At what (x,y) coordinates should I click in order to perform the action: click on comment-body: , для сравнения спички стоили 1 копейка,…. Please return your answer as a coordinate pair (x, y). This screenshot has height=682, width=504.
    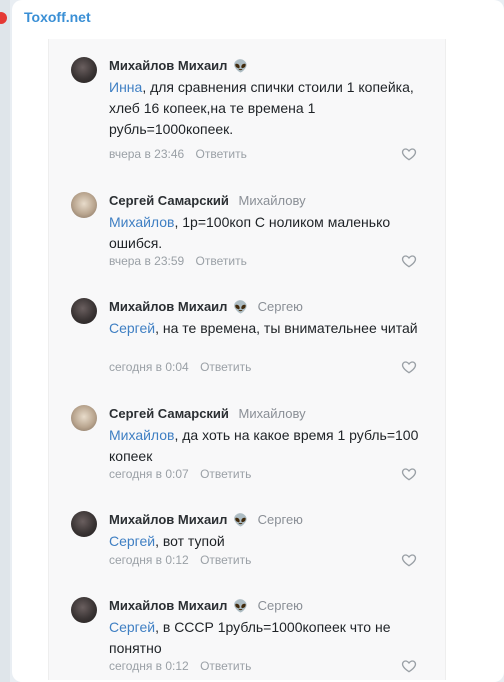
    Looking at the image, I should click on (261, 108).